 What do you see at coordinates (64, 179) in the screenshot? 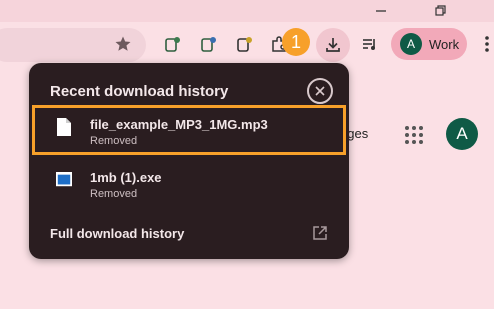
I see `exe-file-icon` at bounding box center [64, 179].